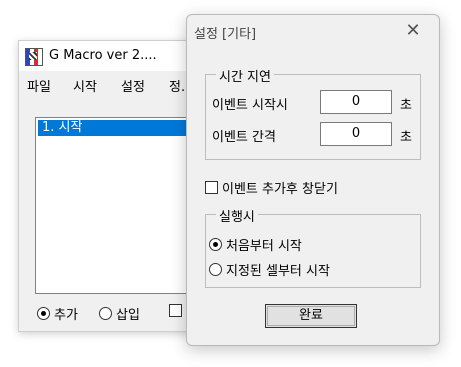  What do you see at coordinates (311, 316) in the screenshot?
I see `ok-button: 완료` at bounding box center [311, 316].